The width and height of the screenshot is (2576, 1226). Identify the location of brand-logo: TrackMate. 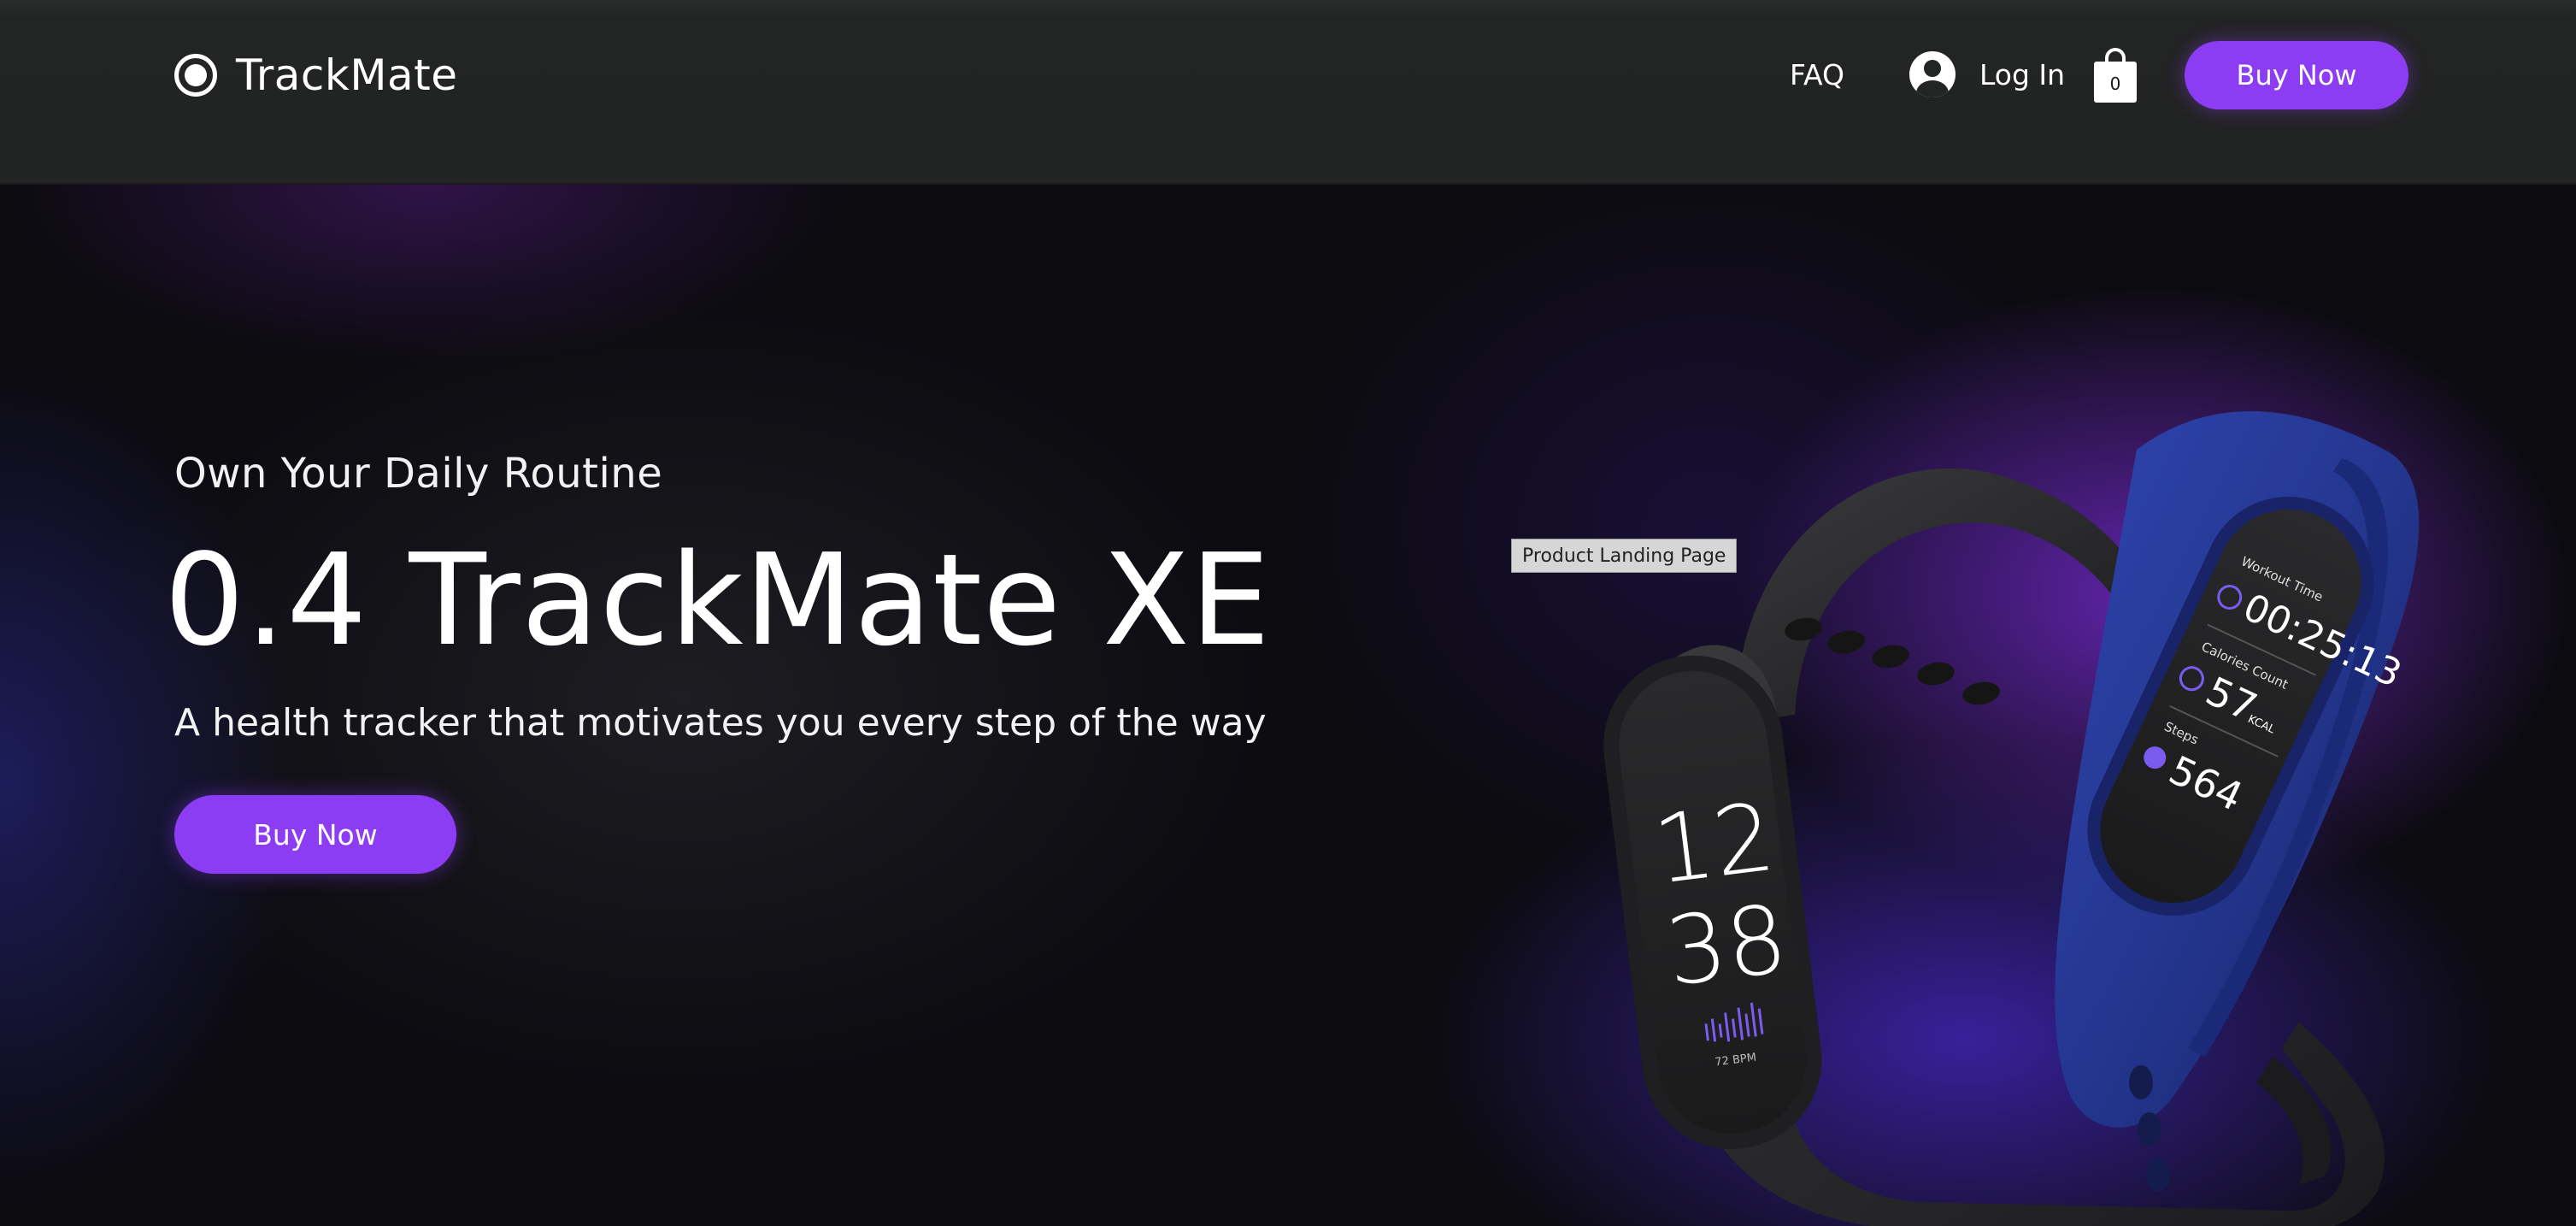
(316, 75).